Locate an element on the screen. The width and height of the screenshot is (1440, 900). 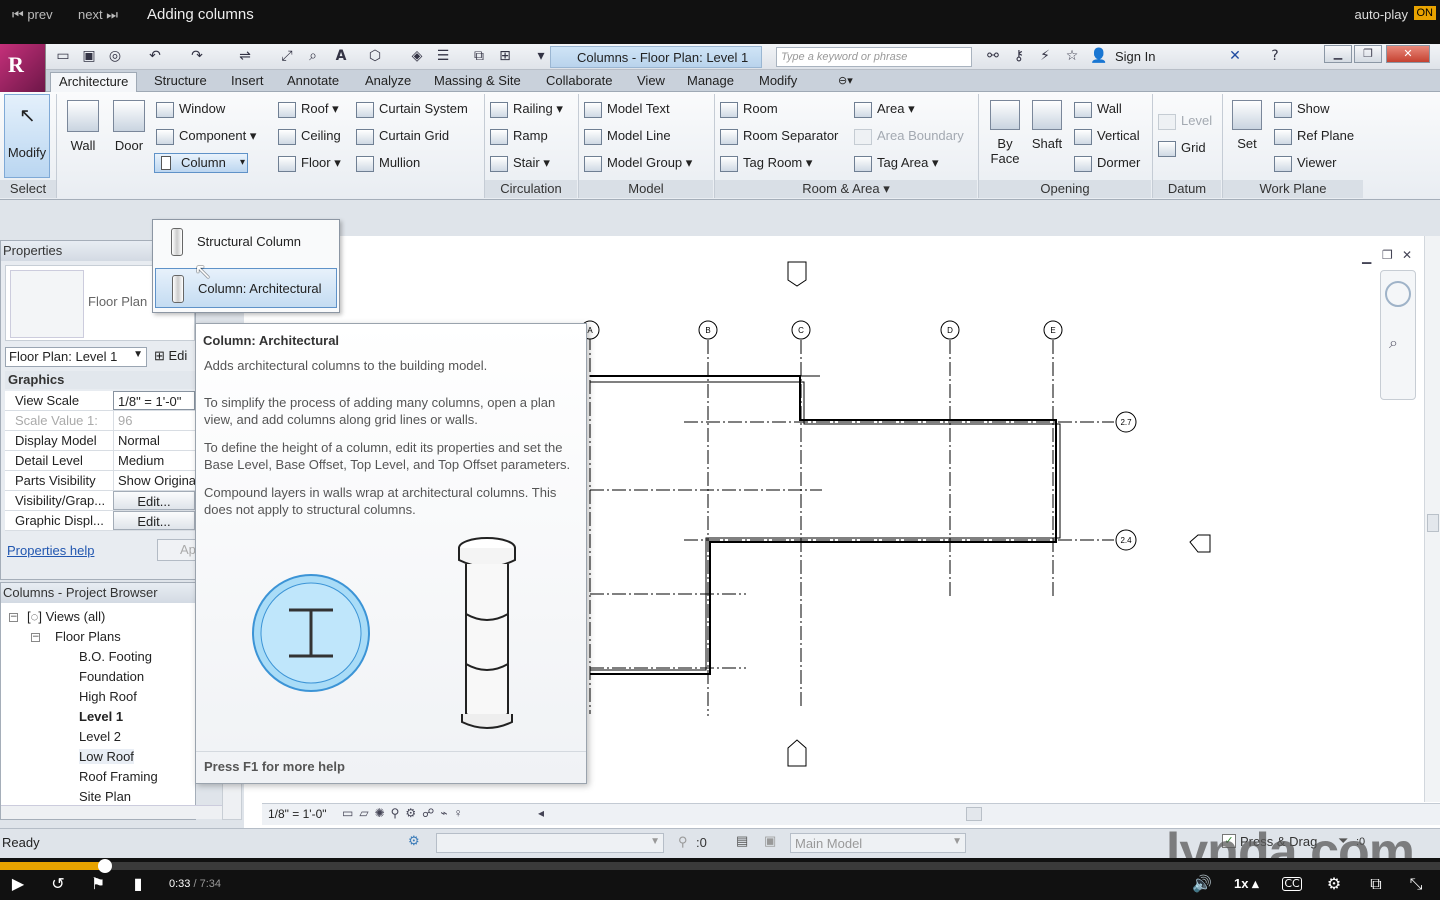
model-group-button: Model Group ▾ is located at coordinates (638, 163).